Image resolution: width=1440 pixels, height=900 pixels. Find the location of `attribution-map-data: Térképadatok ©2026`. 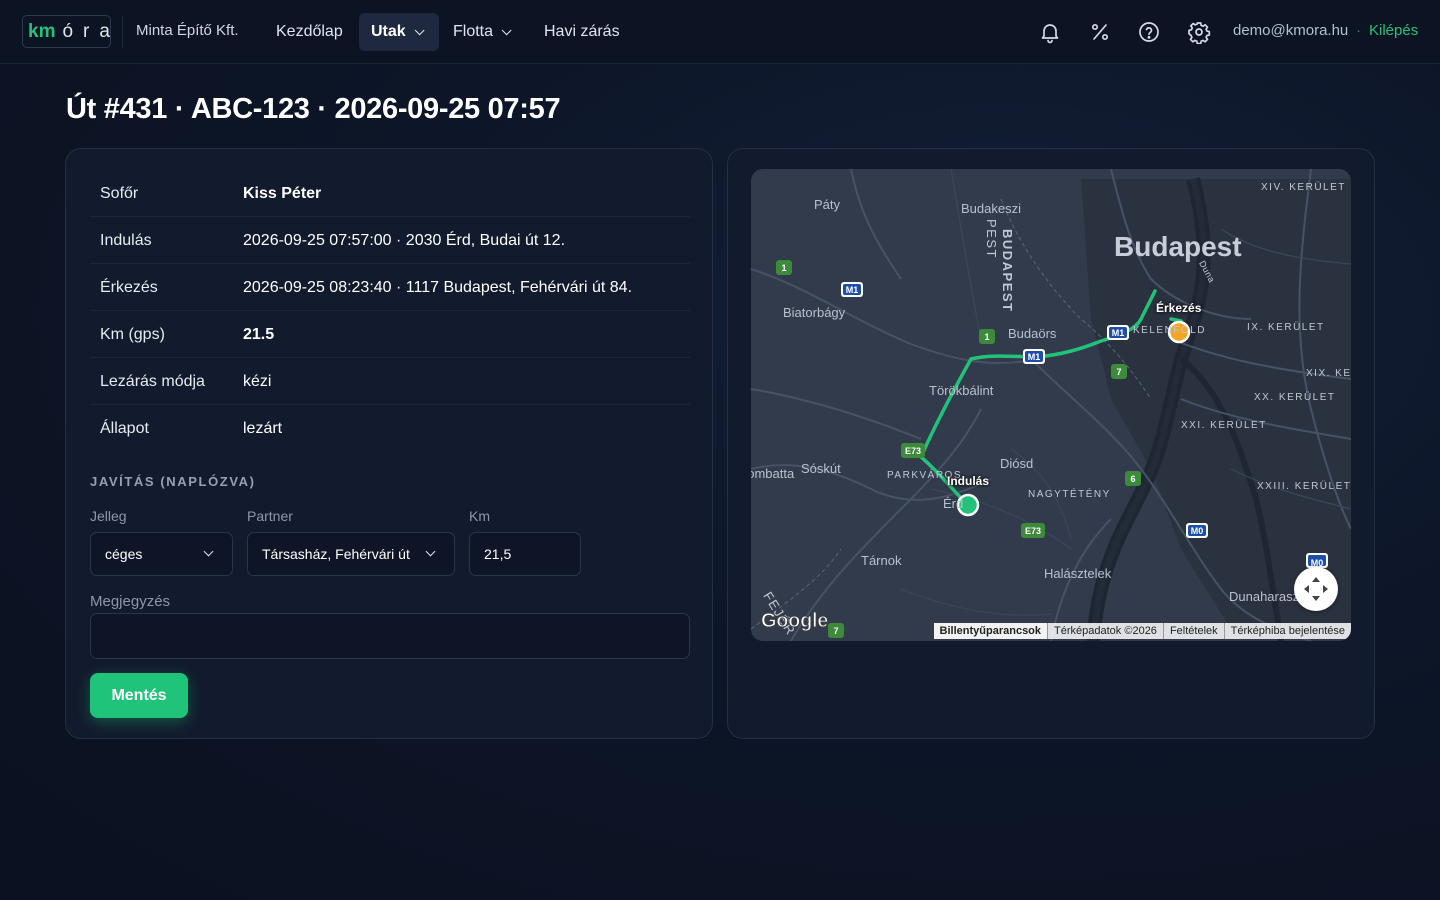

attribution-map-data: Térképadatok ©2026 is located at coordinates (1105, 631).